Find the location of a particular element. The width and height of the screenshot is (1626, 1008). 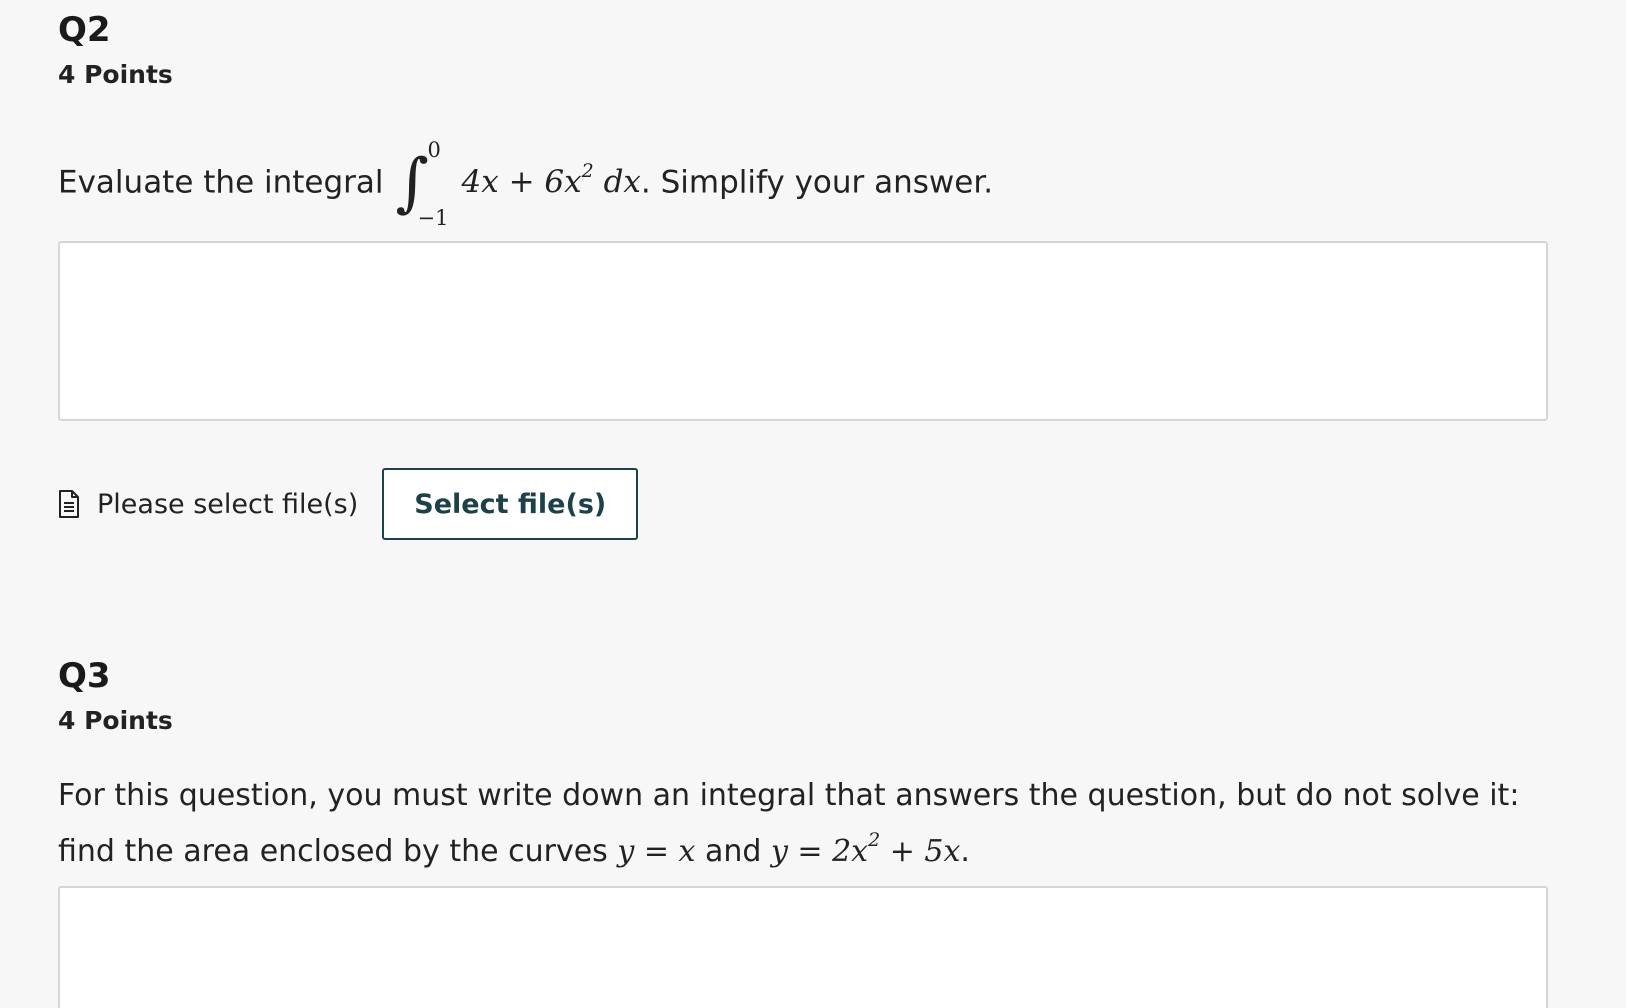

q3-equation-2: y = 2x2 + 5x is located at coordinates (865, 849).